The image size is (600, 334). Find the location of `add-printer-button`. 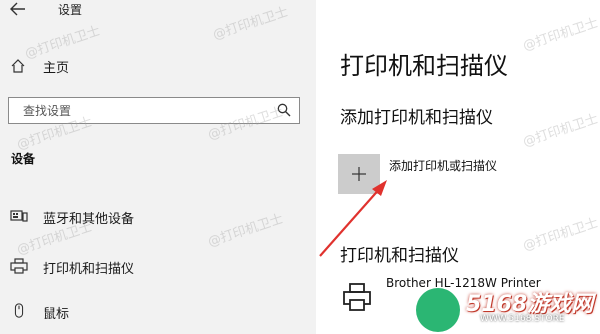

add-printer-button is located at coordinates (359, 174).